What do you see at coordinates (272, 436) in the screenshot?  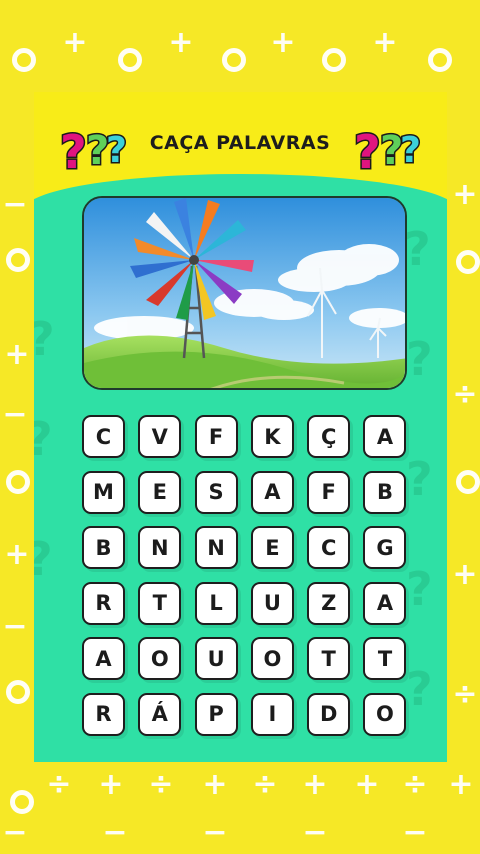 I see `letter-tile: K` at bounding box center [272, 436].